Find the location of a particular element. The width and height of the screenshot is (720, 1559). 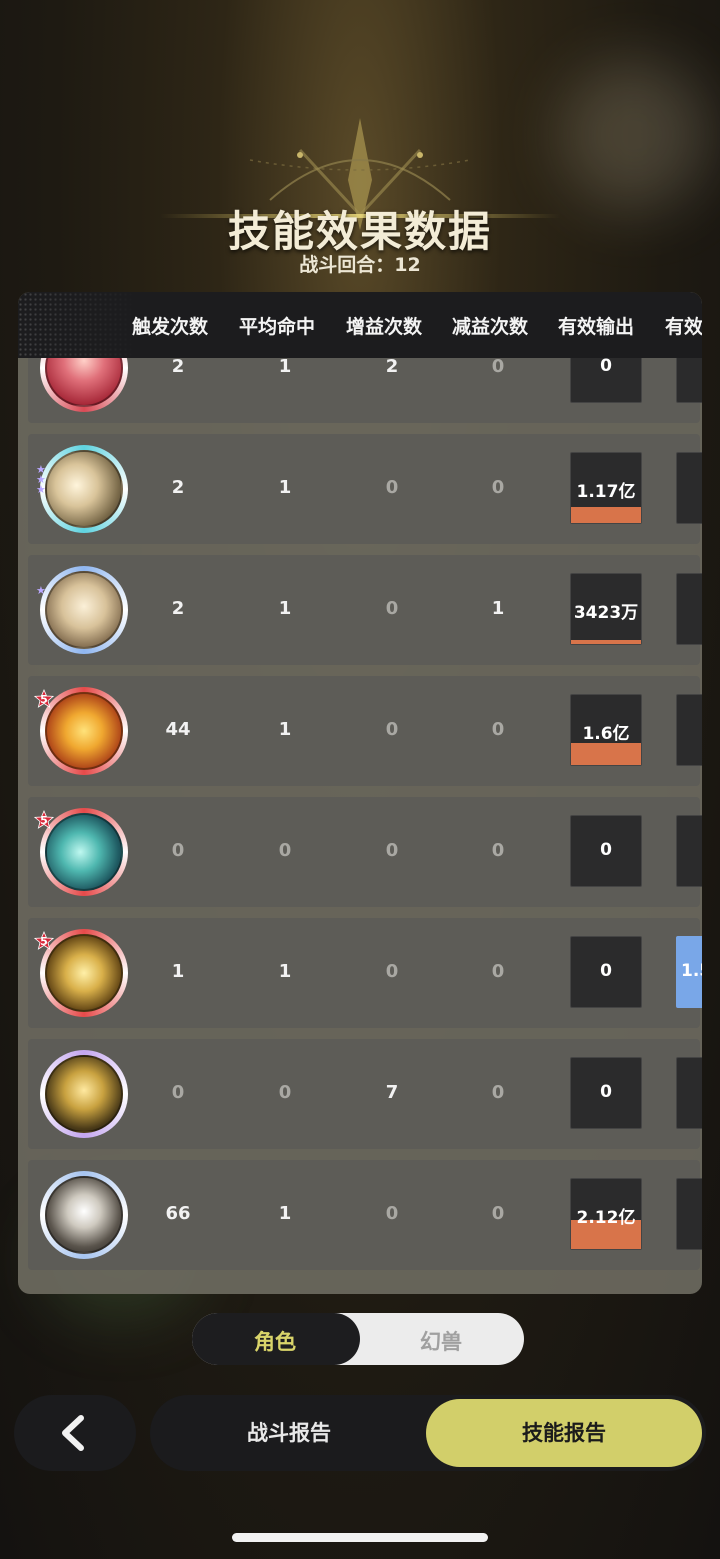

table-row: 5 44 1 0 0 1.6亿 is located at coordinates (365, 731).